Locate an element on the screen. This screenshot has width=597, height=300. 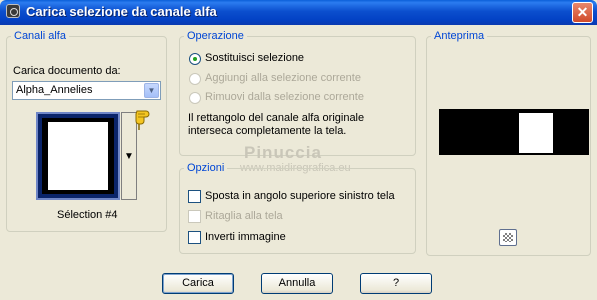
radio-remove-label: Rimuovi dalla selezione corrente is located at coordinates (284, 97).